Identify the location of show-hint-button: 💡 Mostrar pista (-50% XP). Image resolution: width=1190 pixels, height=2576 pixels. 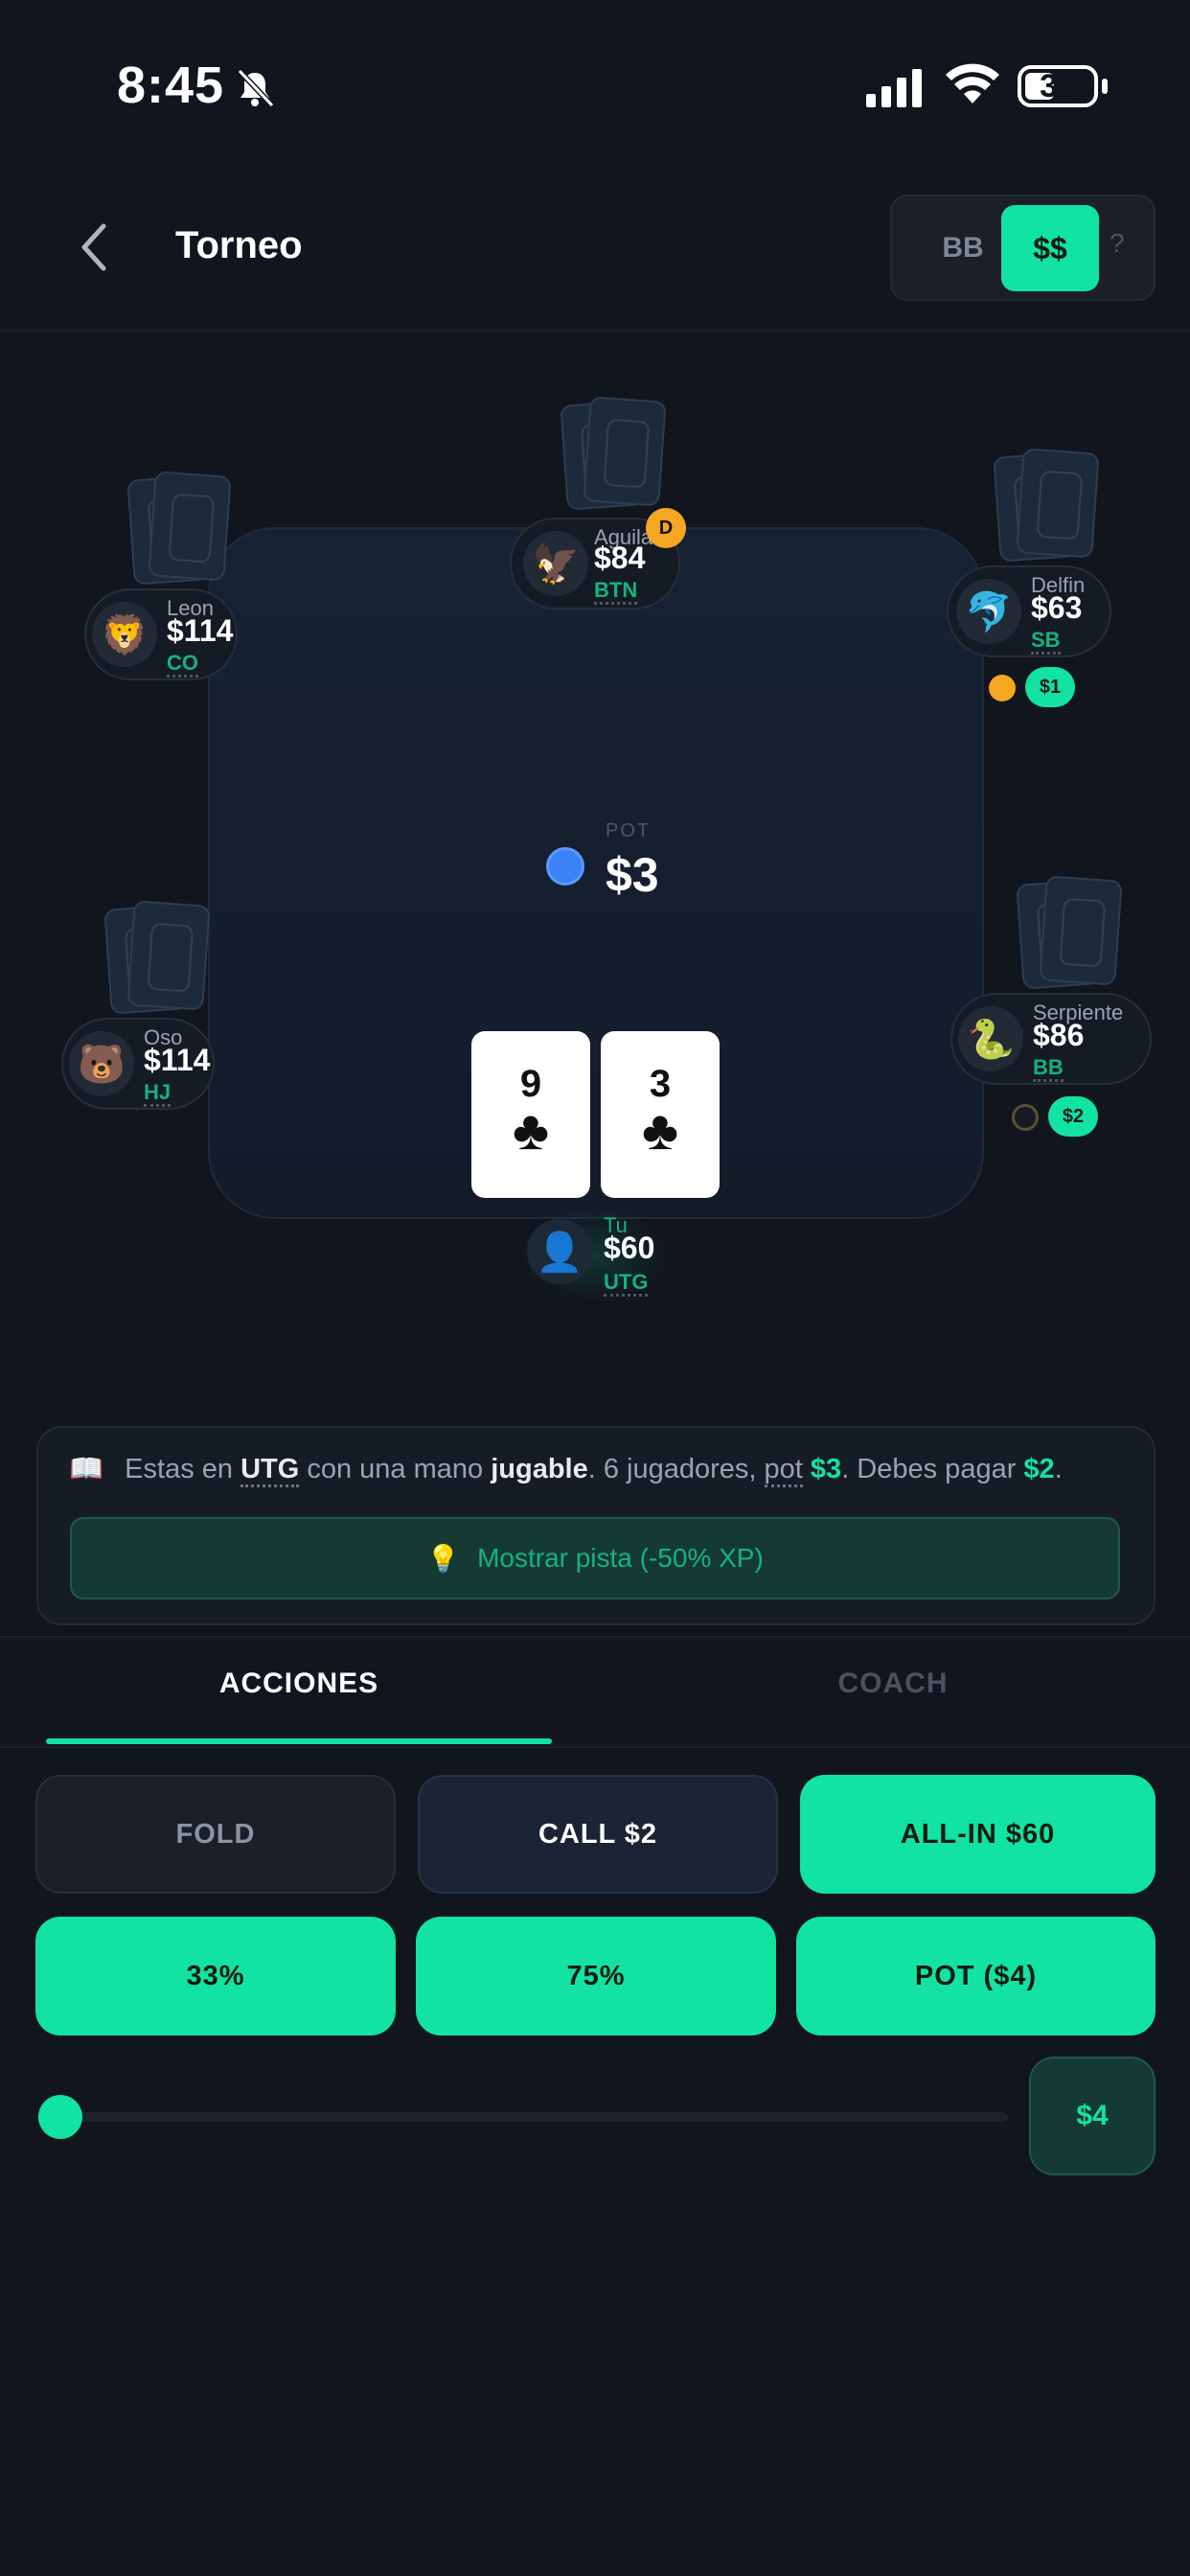
(595, 1558).